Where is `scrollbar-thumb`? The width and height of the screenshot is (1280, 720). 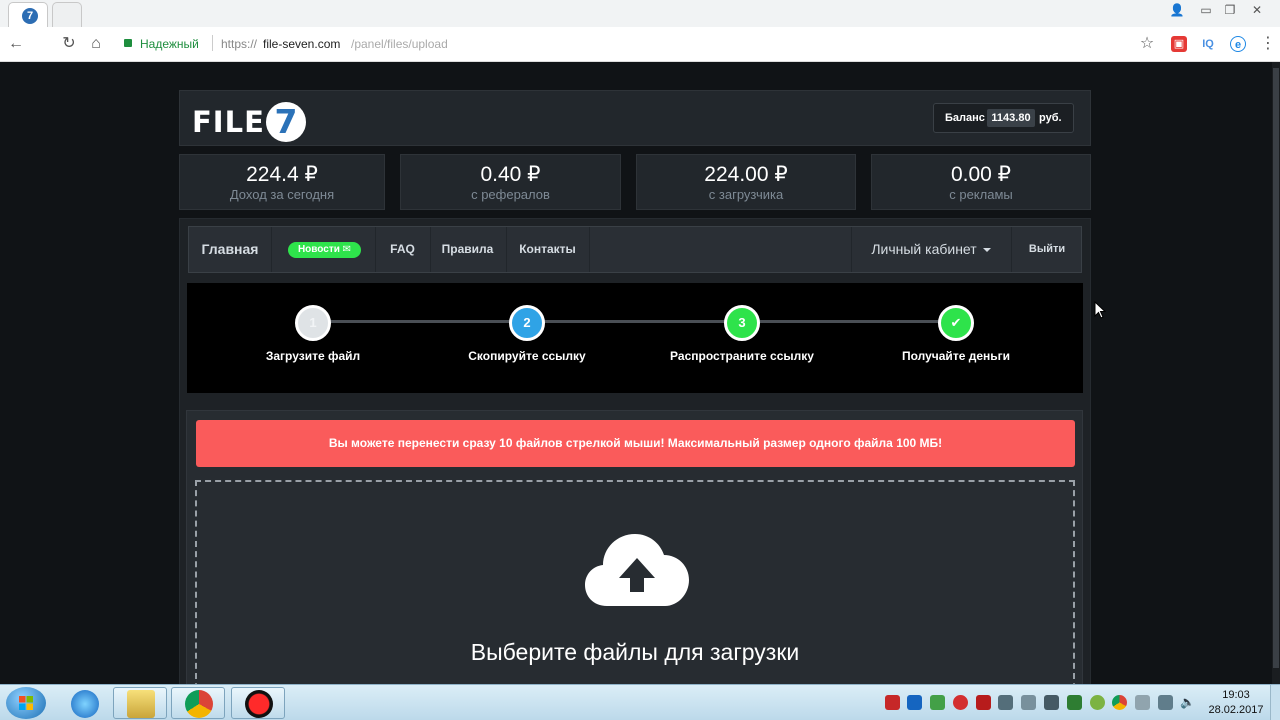 scrollbar-thumb is located at coordinates (1276, 368).